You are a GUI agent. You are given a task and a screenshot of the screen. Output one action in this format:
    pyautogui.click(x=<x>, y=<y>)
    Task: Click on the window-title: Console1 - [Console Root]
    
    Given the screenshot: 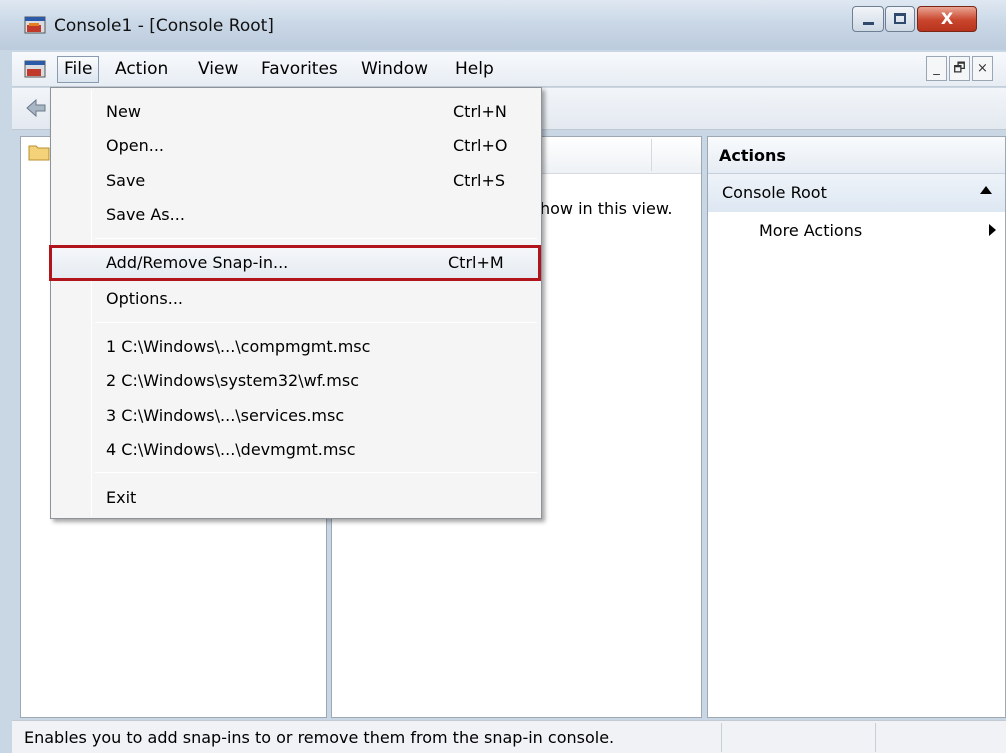 What is the action you would take?
    pyautogui.click(x=164, y=26)
    